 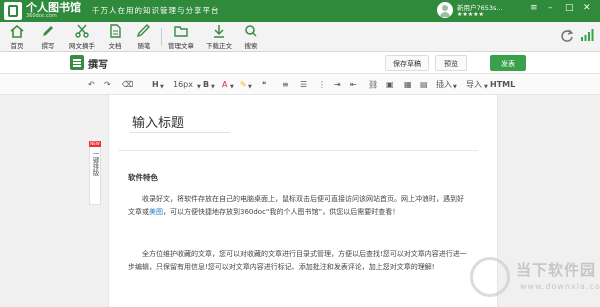 I want to click on clear-format-icon: ⌫, so click(x=127, y=85).